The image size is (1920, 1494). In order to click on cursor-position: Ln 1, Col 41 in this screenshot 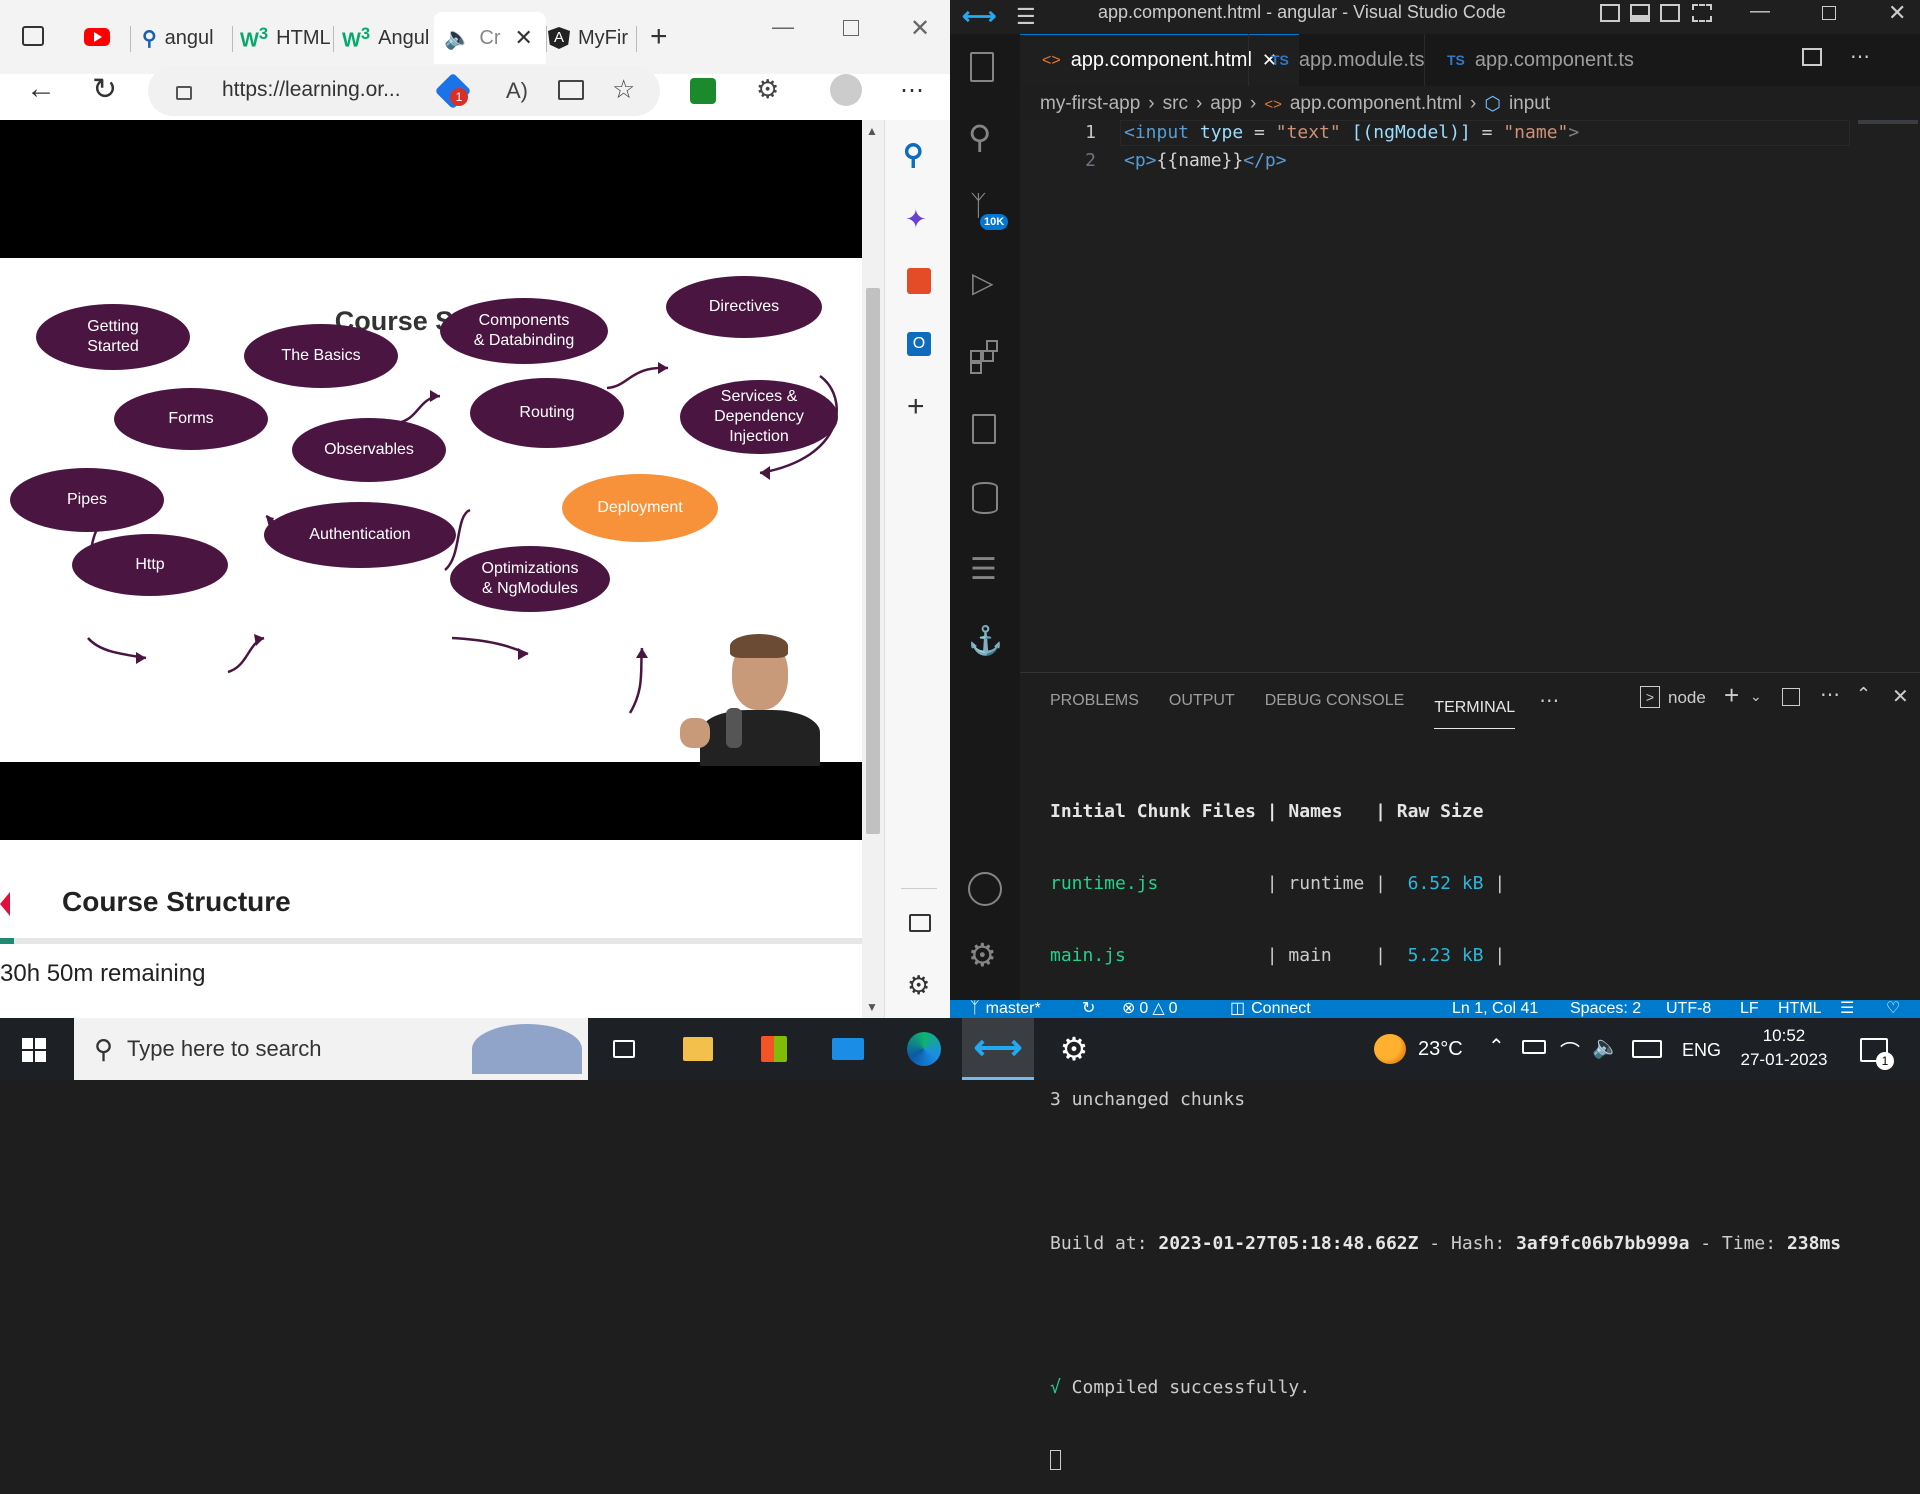, I will do `click(1495, 1009)`.